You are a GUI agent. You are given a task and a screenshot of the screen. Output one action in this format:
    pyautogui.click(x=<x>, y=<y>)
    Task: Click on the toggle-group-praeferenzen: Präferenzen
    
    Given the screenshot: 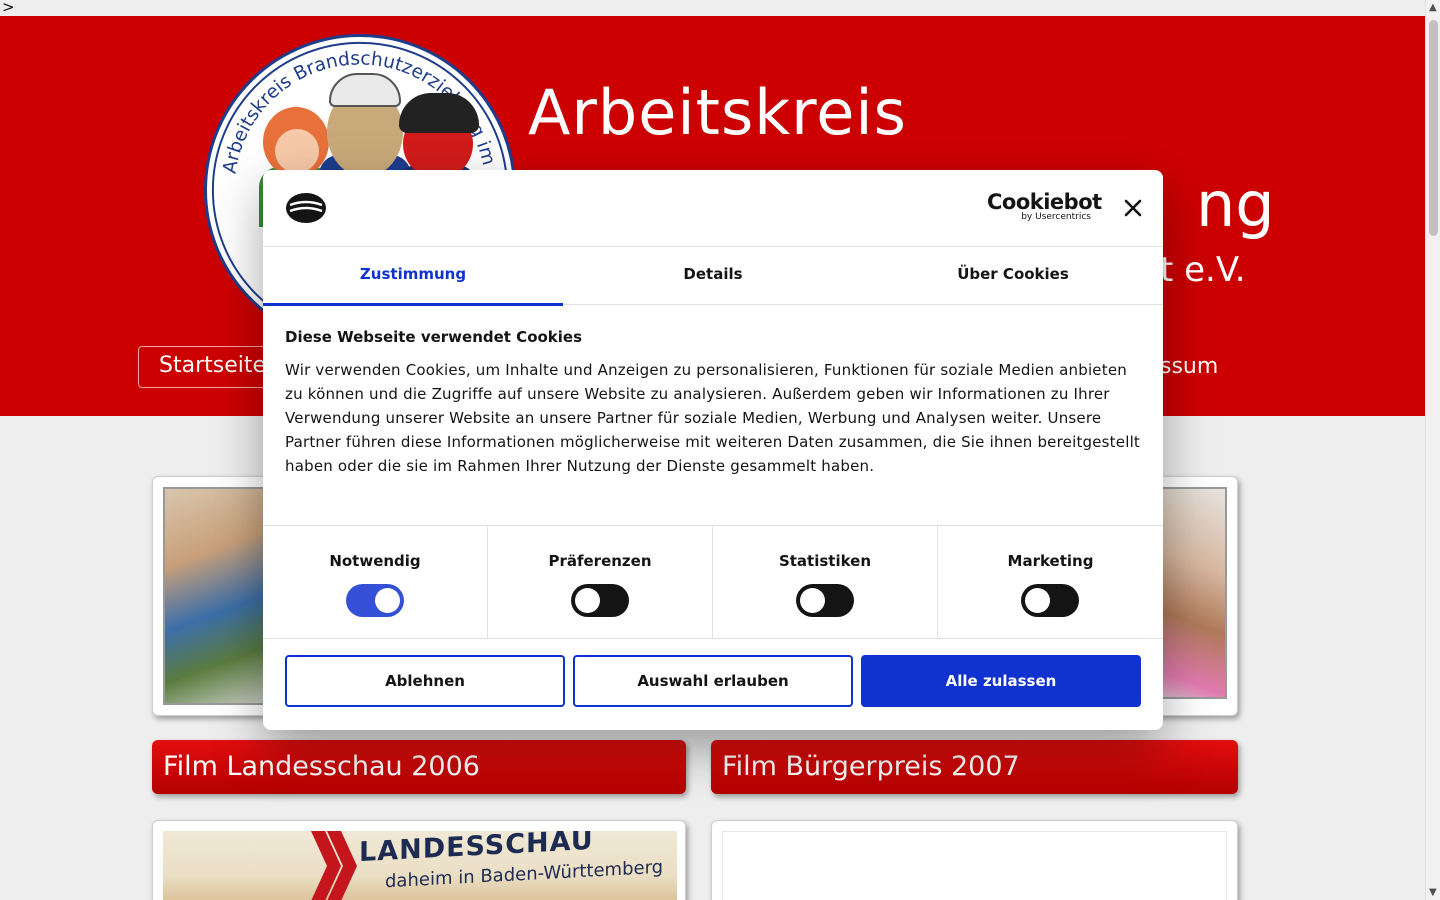 What is the action you would take?
    pyautogui.click(x=600, y=582)
    